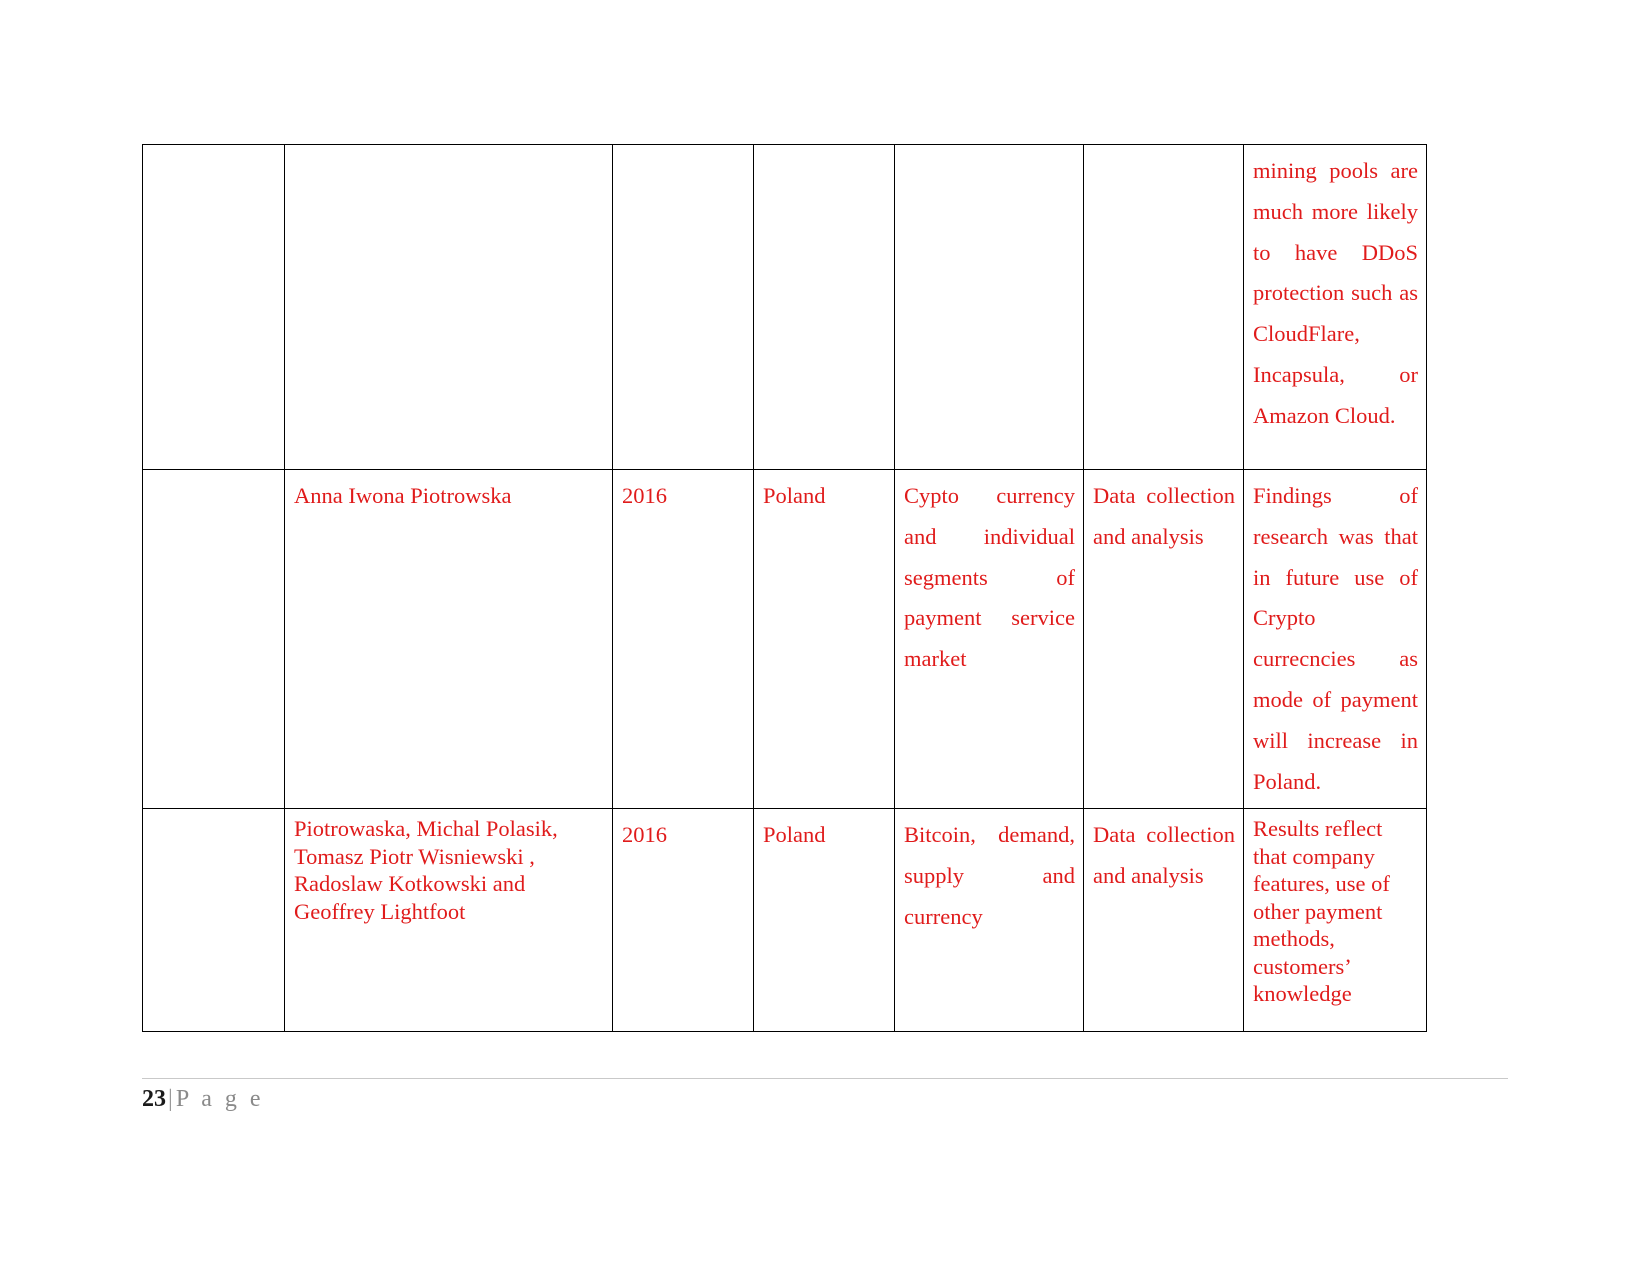  I want to click on footer-divider, so click(825, 1078).